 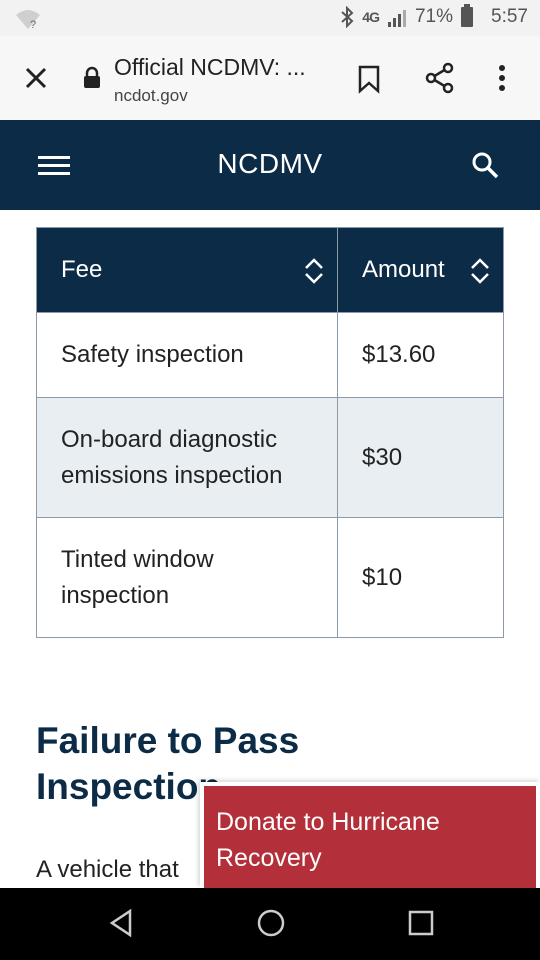 I want to click on back-icon, so click(x=121, y=923).